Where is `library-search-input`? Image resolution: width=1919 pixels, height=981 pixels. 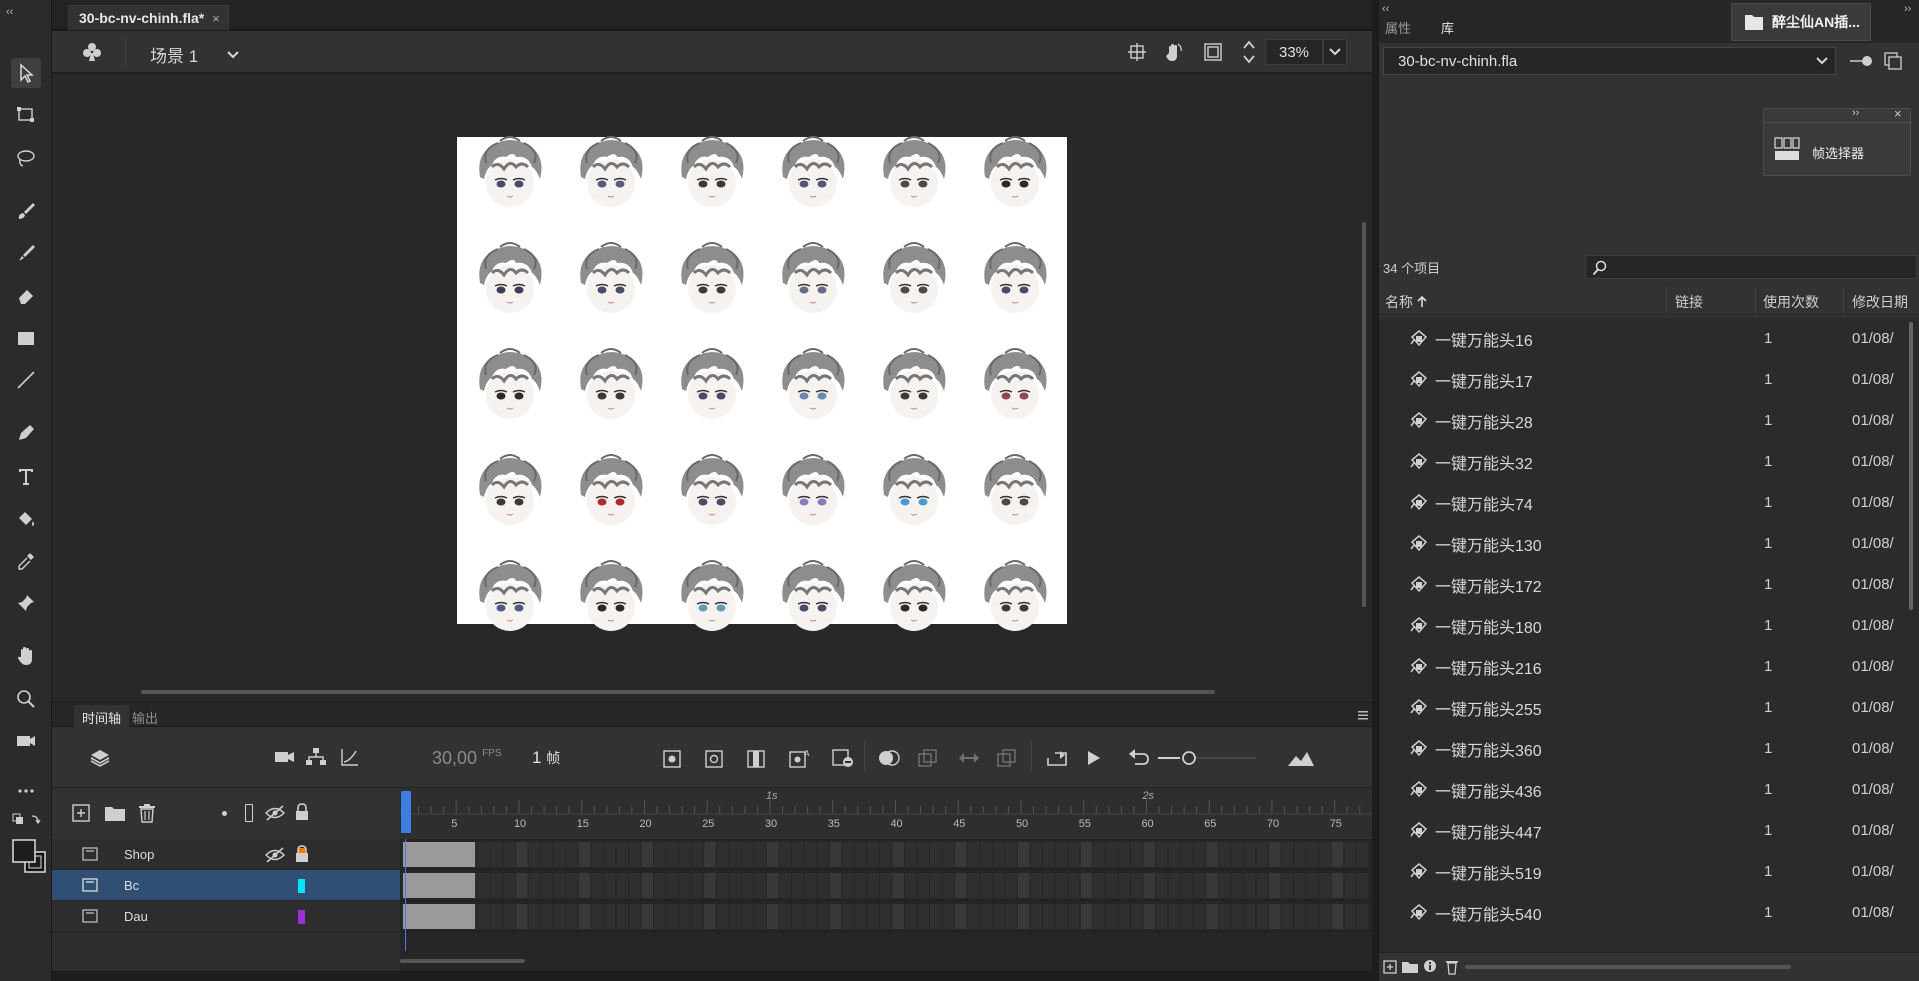 library-search-input is located at coordinates (1751, 267).